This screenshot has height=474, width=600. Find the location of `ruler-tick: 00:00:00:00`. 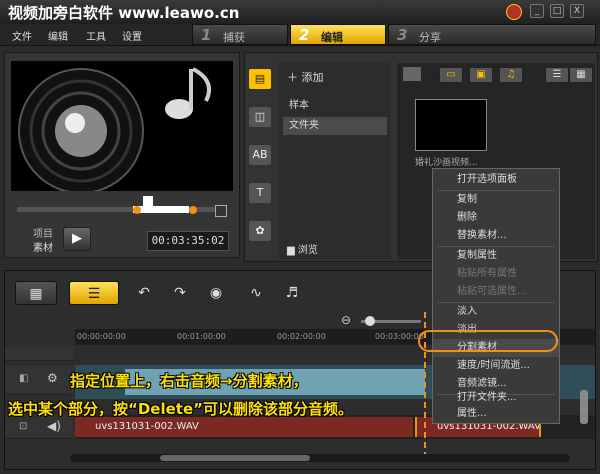

ruler-tick: 00:00:00:00 is located at coordinates (101, 336).